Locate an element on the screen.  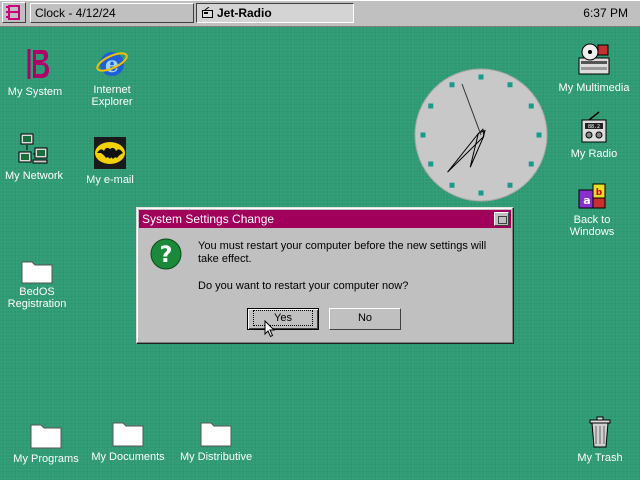
desktop-icon-my-network: My Network is located at coordinates (37, 158).